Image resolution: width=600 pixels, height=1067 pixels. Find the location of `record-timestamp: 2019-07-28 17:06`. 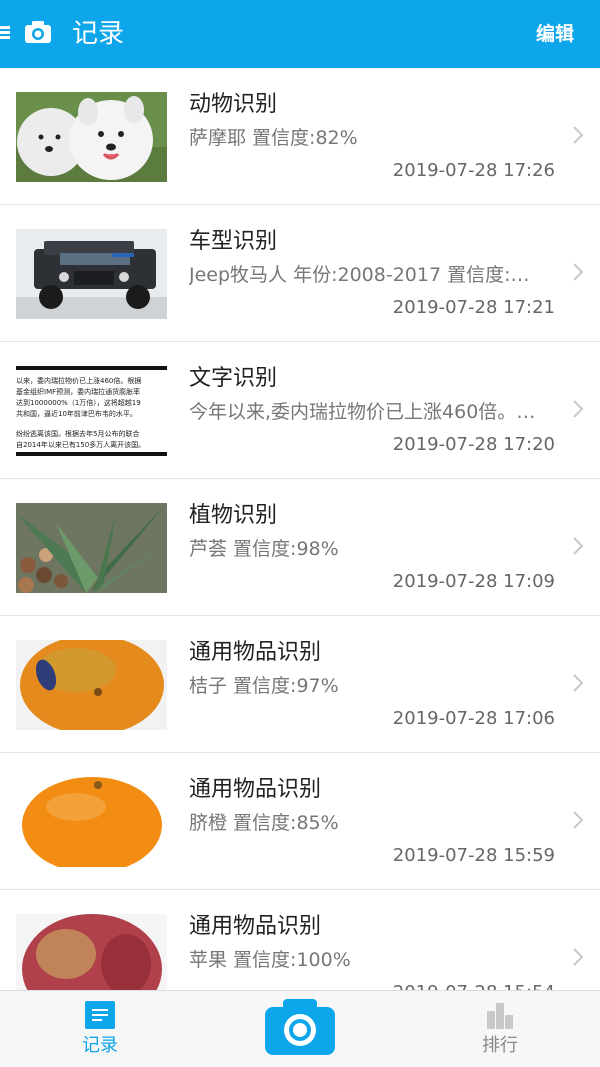

record-timestamp: 2019-07-28 17:06 is located at coordinates (473, 718).